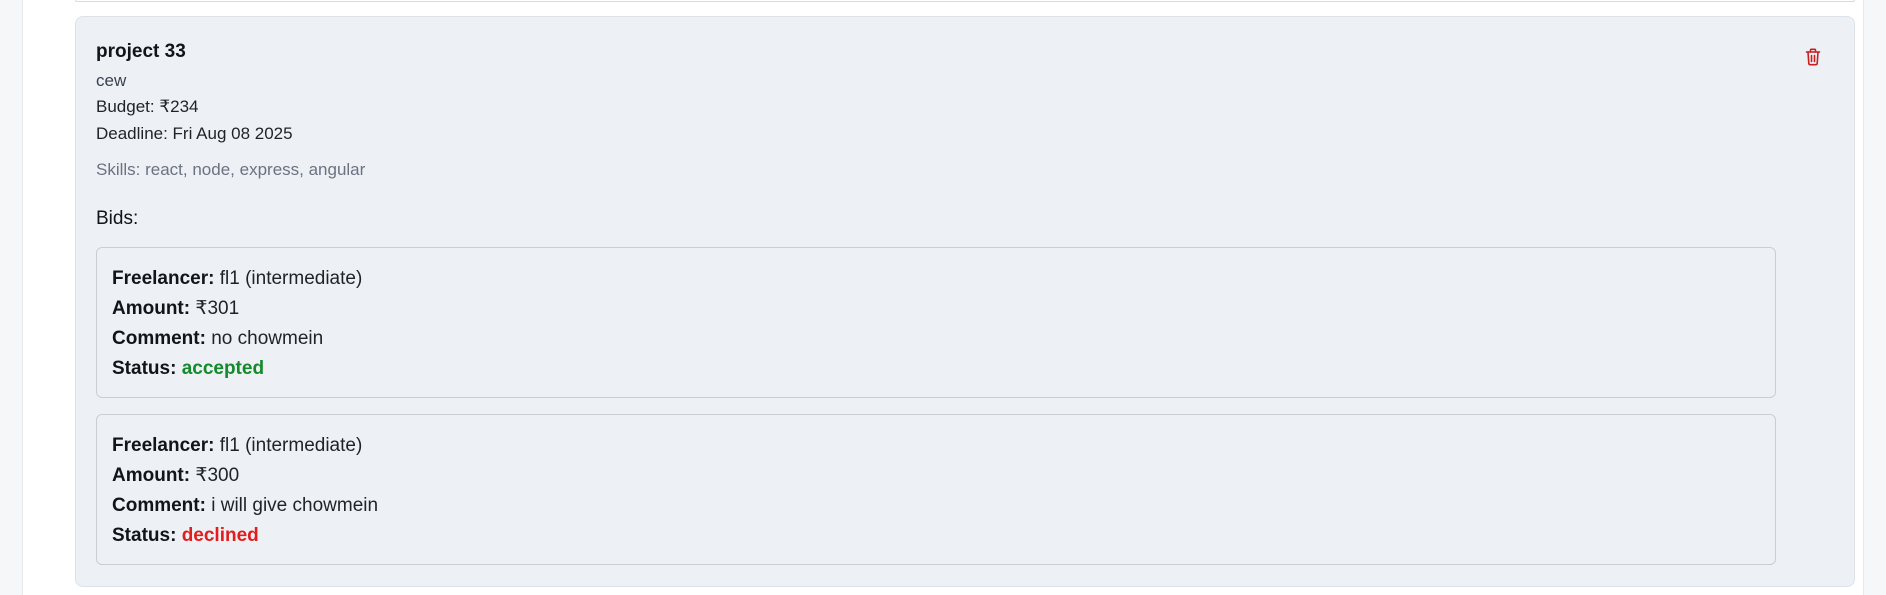  Describe the element at coordinates (231, 169) in the screenshot. I see `project-skills: Skills: react, node, express, angular` at that location.